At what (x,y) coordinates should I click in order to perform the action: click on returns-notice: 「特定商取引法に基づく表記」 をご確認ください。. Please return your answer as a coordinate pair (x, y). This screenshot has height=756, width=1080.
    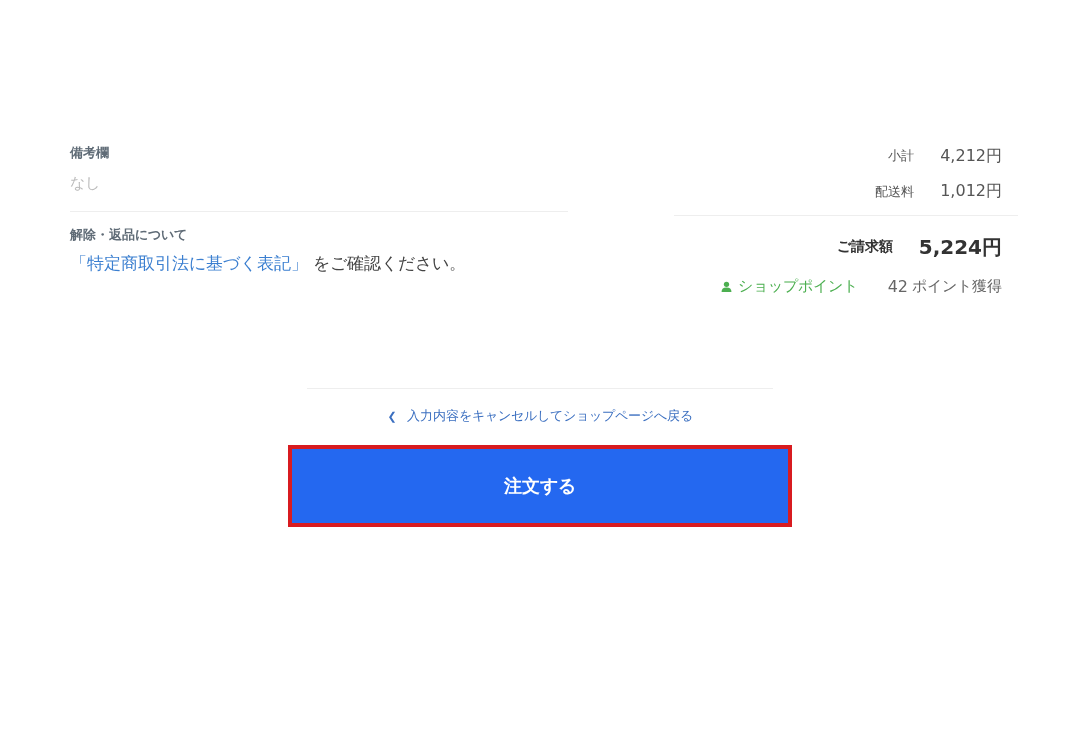
    Looking at the image, I should click on (269, 263).